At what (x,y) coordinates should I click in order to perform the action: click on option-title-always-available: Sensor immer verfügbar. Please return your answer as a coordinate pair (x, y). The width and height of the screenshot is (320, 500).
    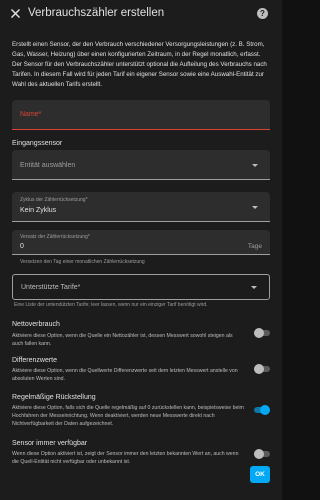
    Looking at the image, I should click on (50, 443).